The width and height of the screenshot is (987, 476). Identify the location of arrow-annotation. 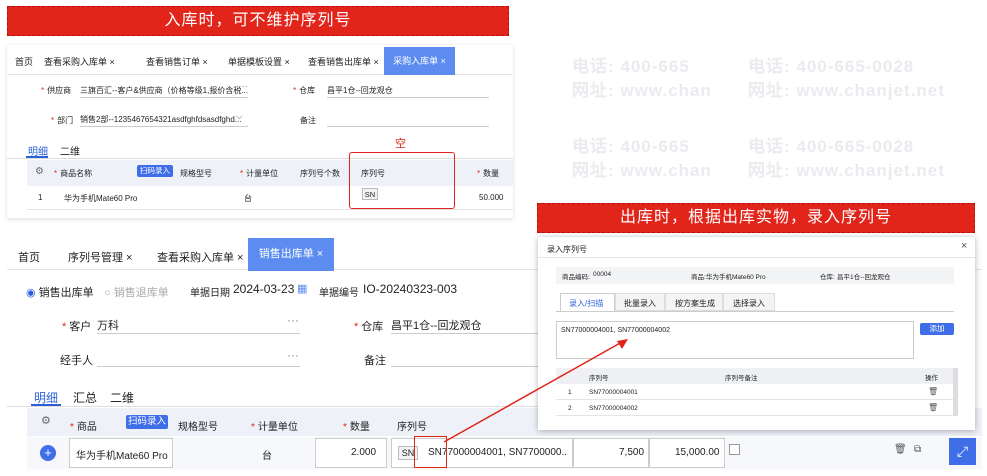
(535, 391).